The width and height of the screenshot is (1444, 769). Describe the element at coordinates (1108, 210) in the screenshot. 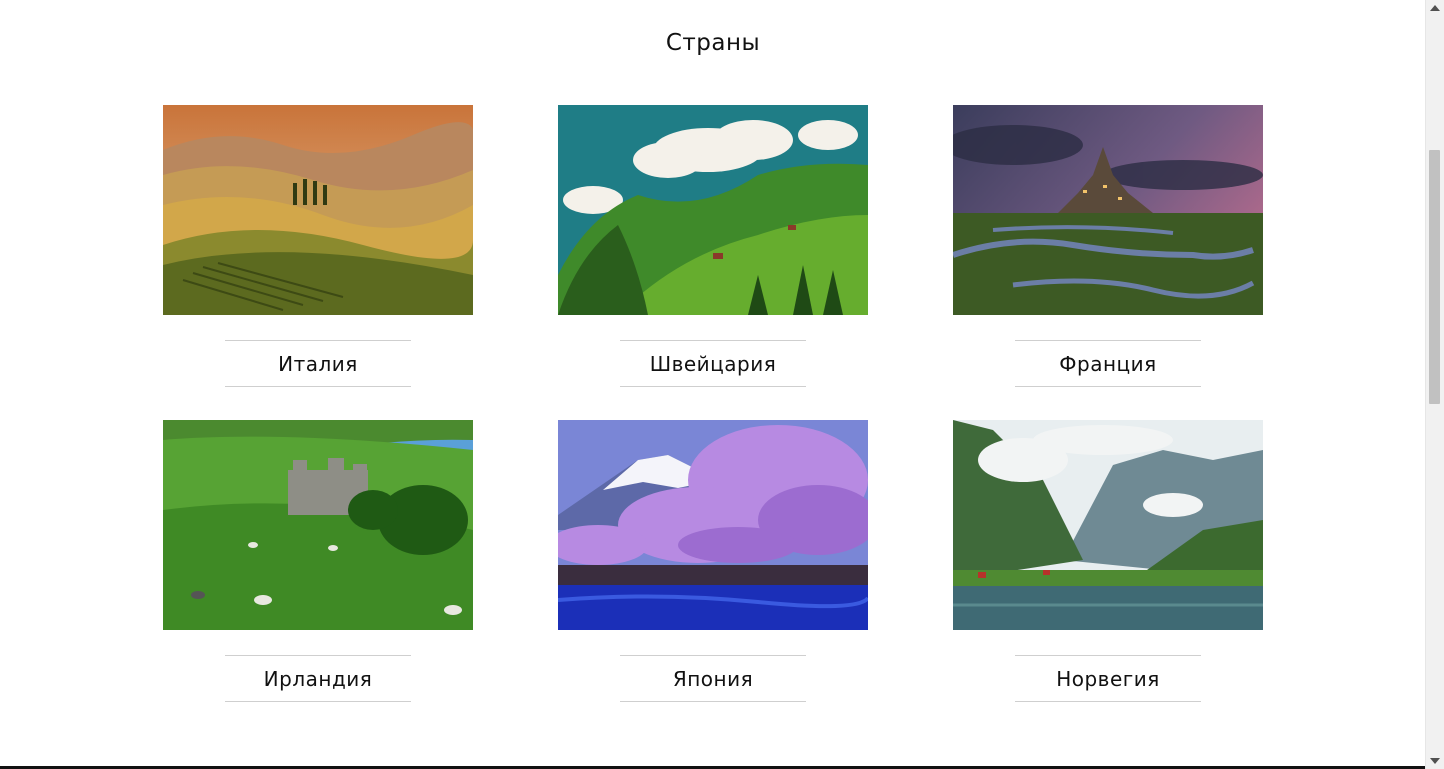

I see `france-photo` at that location.